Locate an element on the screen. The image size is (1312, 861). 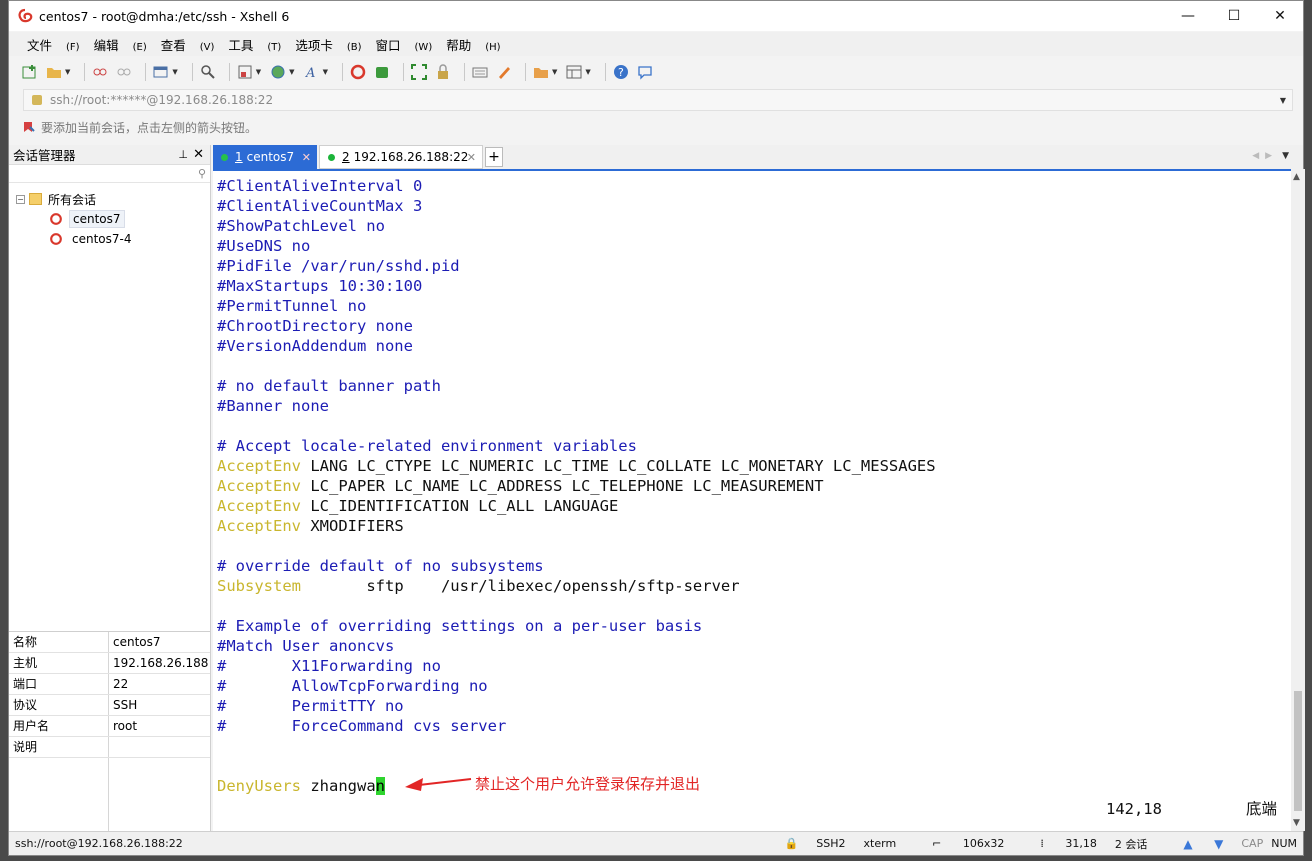
new-tab-icon is located at coordinates (161, 72).